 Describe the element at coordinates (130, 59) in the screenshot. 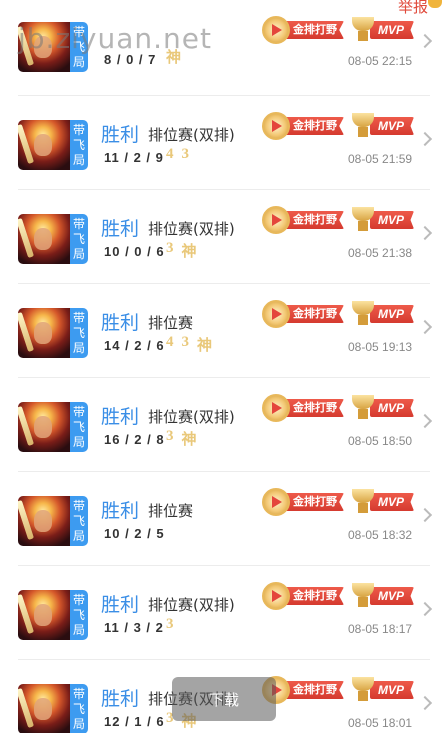

I see `kda-score: 8 / 0 / 7` at that location.